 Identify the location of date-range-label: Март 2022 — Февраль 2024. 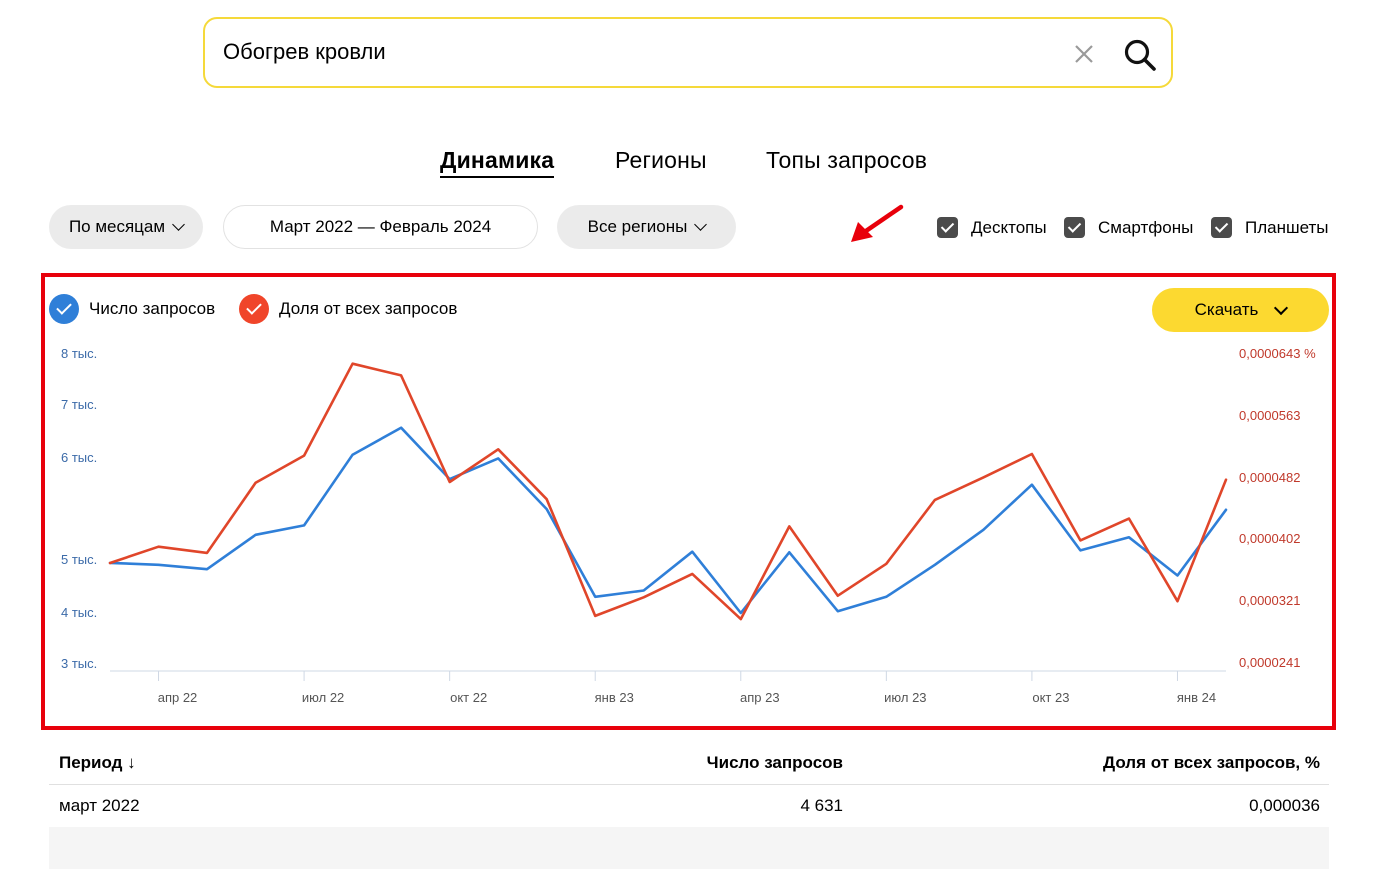
(380, 226).